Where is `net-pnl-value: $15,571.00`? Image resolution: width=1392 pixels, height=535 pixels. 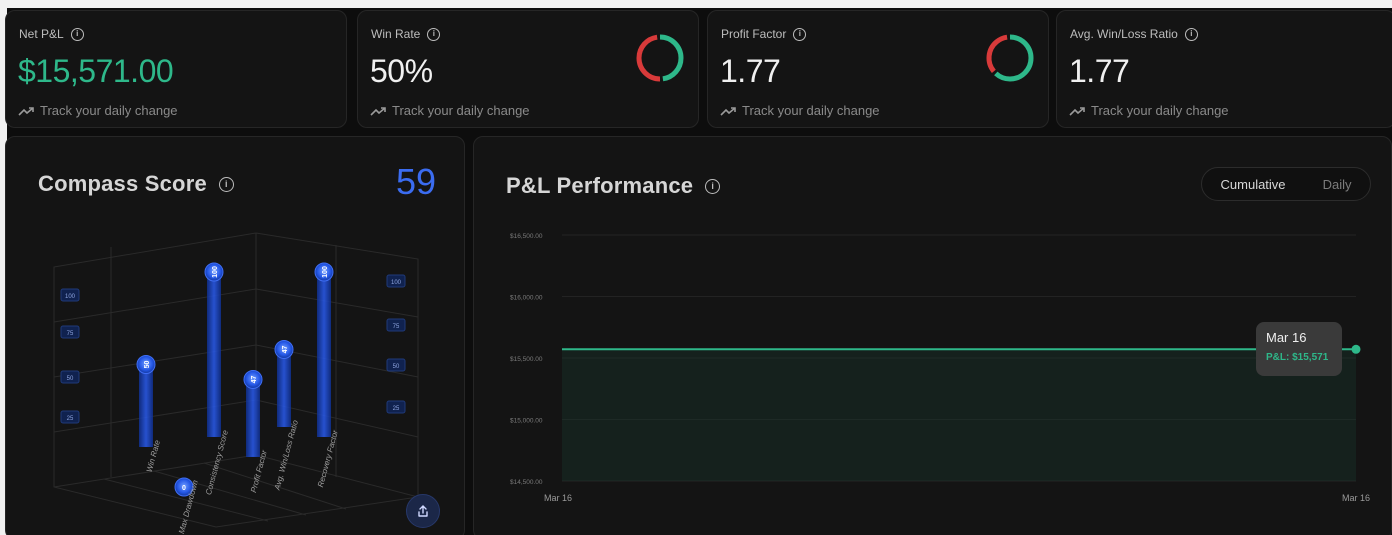 net-pnl-value: $15,571.00 is located at coordinates (96, 71).